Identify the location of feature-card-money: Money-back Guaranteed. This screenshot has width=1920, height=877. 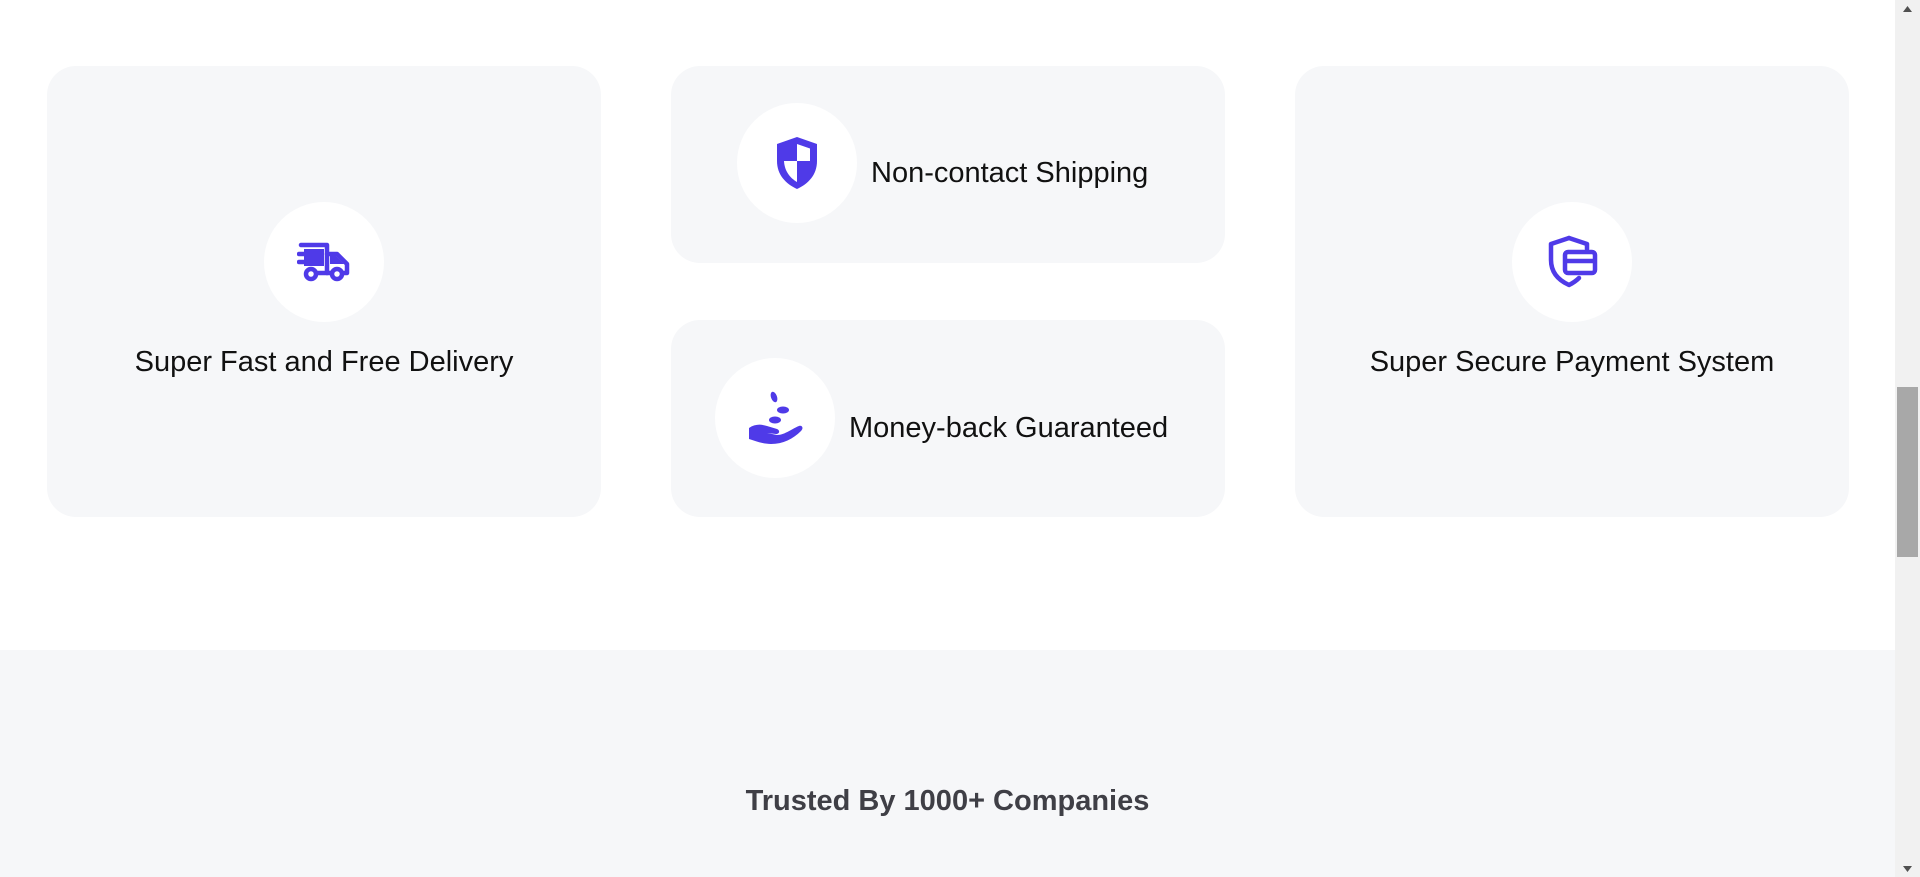
(948, 418).